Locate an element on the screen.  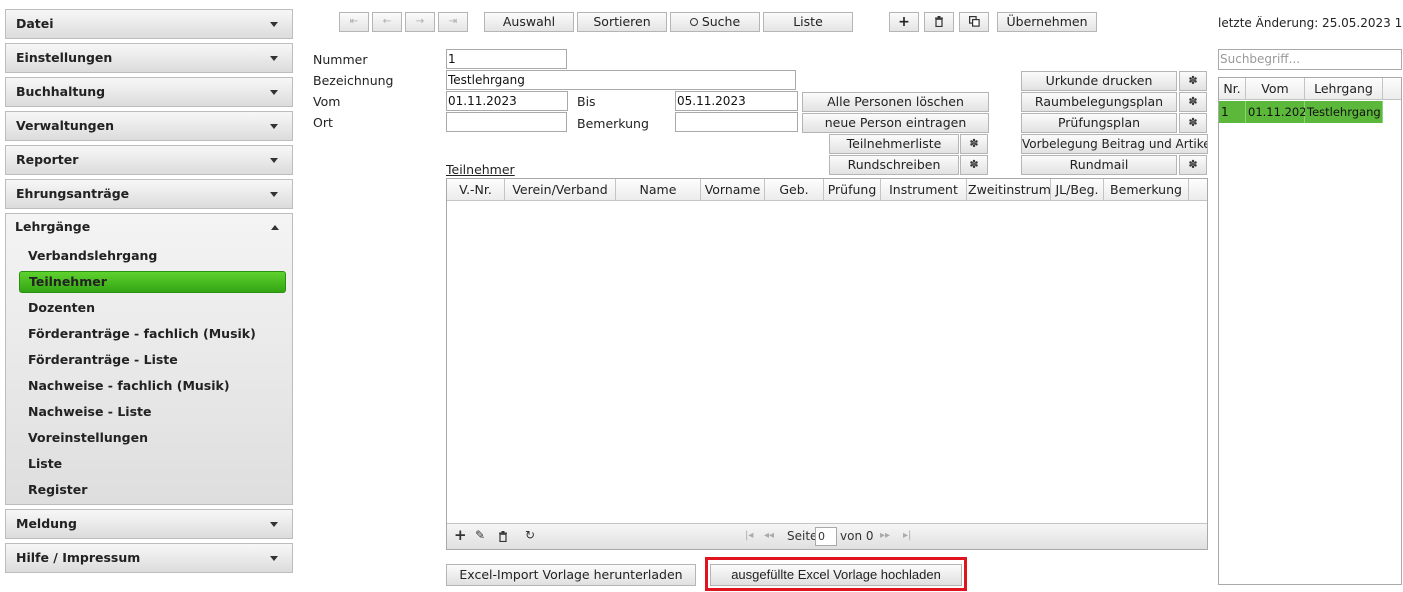
sidebar-item-foerderantraege-liste: Förderanträge - Liste is located at coordinates (152, 360).